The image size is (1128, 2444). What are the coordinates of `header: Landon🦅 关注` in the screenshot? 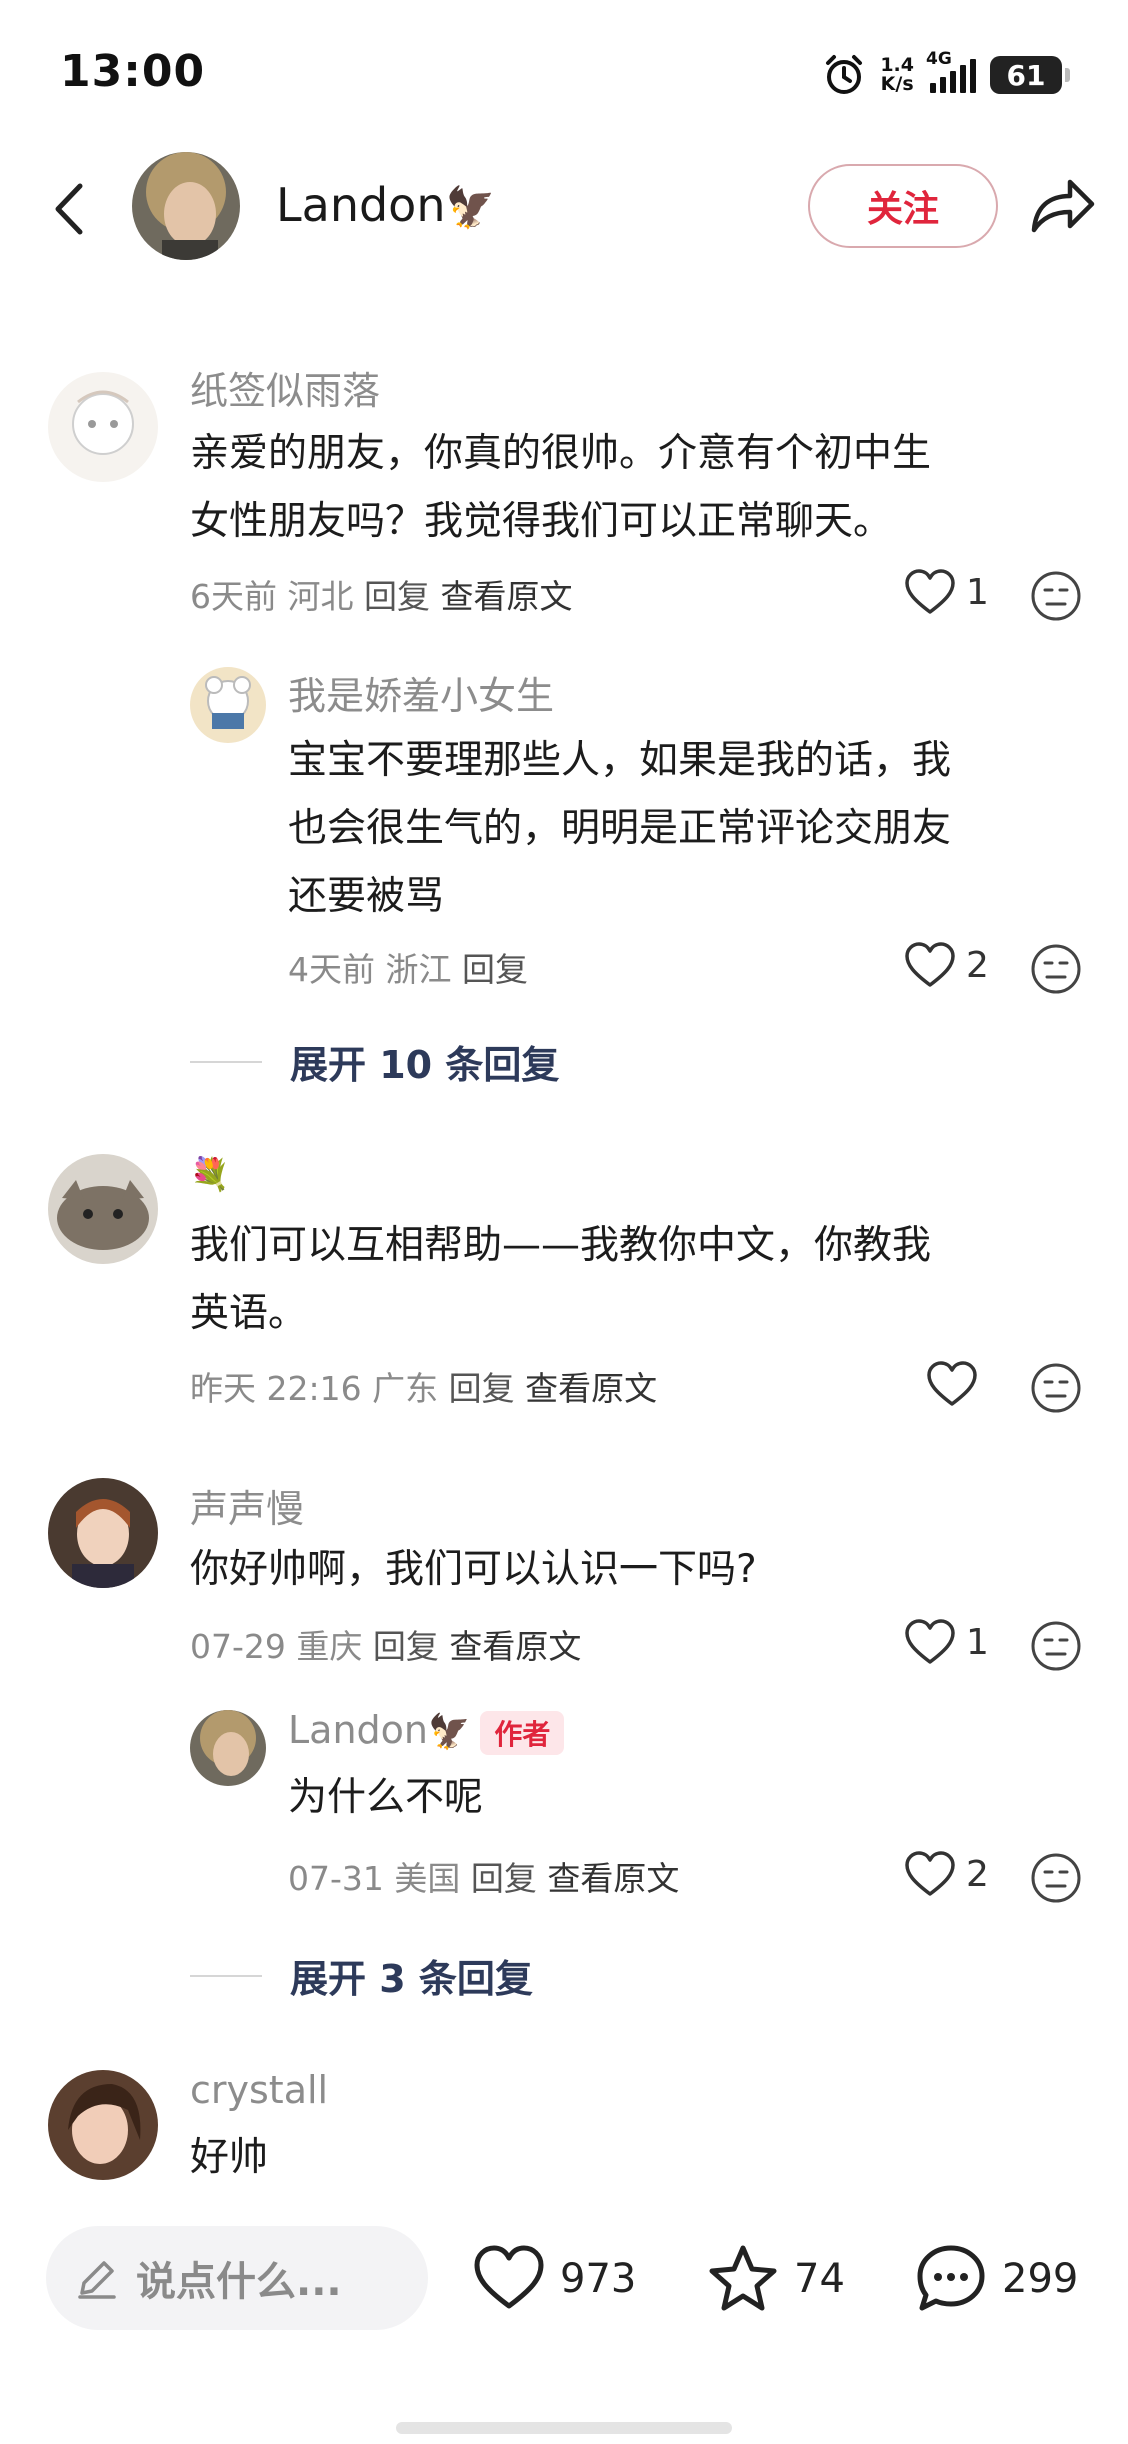 It's located at (564, 210).